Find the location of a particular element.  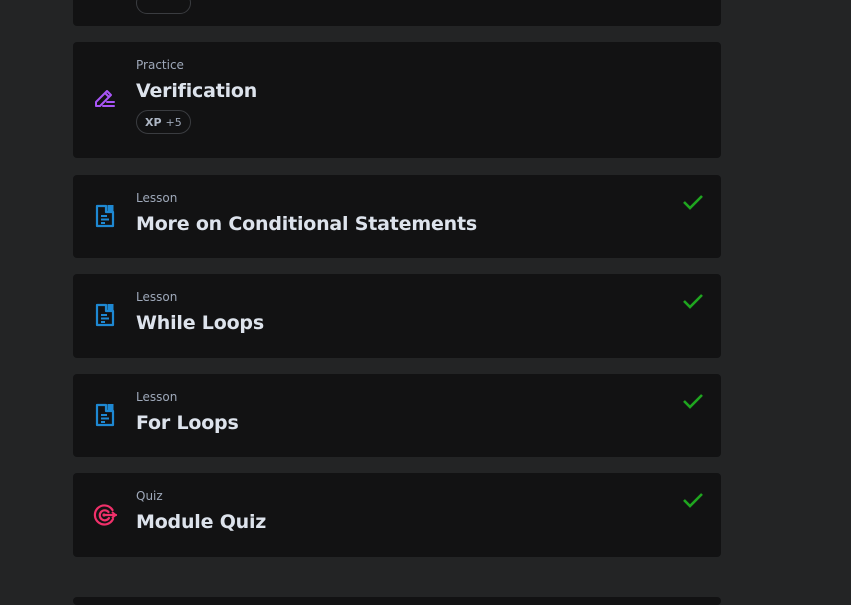

xp-badge-partial is located at coordinates (163, 7).